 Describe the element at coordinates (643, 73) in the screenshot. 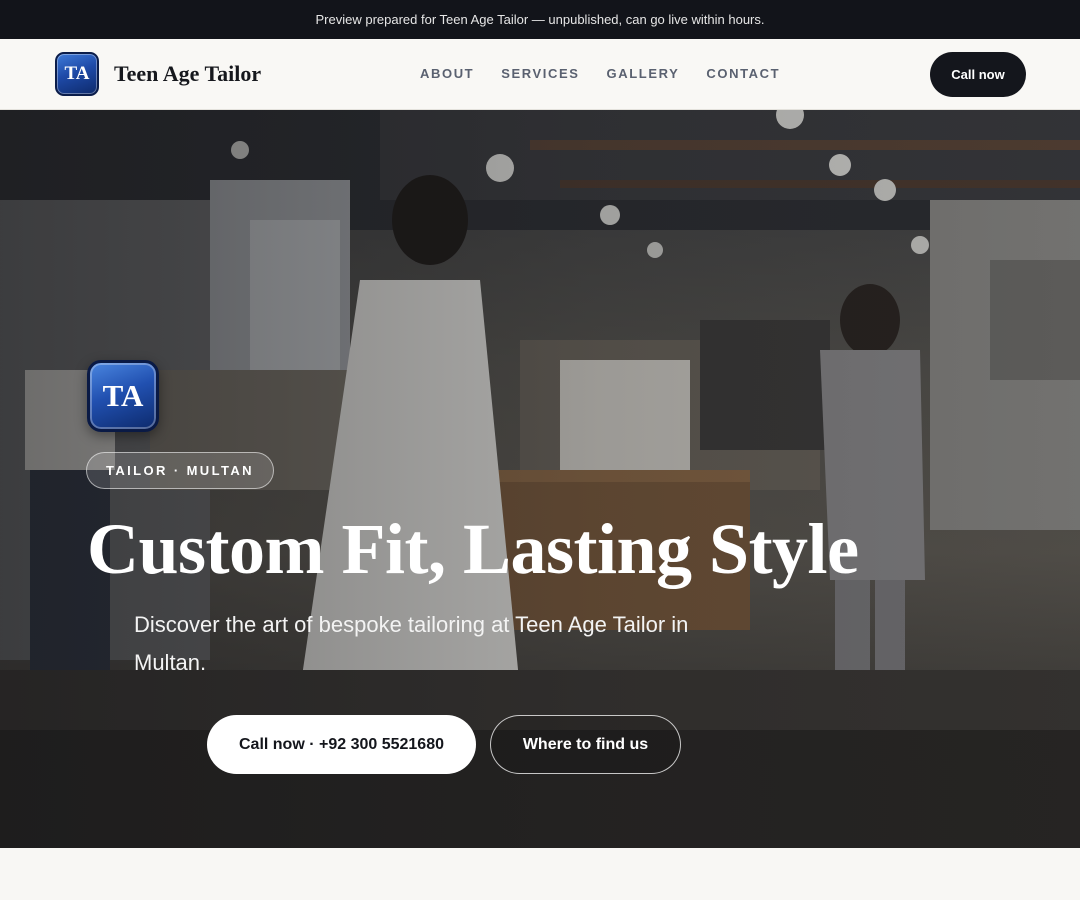

I see `nav-link-gallery: GALLERY` at that location.